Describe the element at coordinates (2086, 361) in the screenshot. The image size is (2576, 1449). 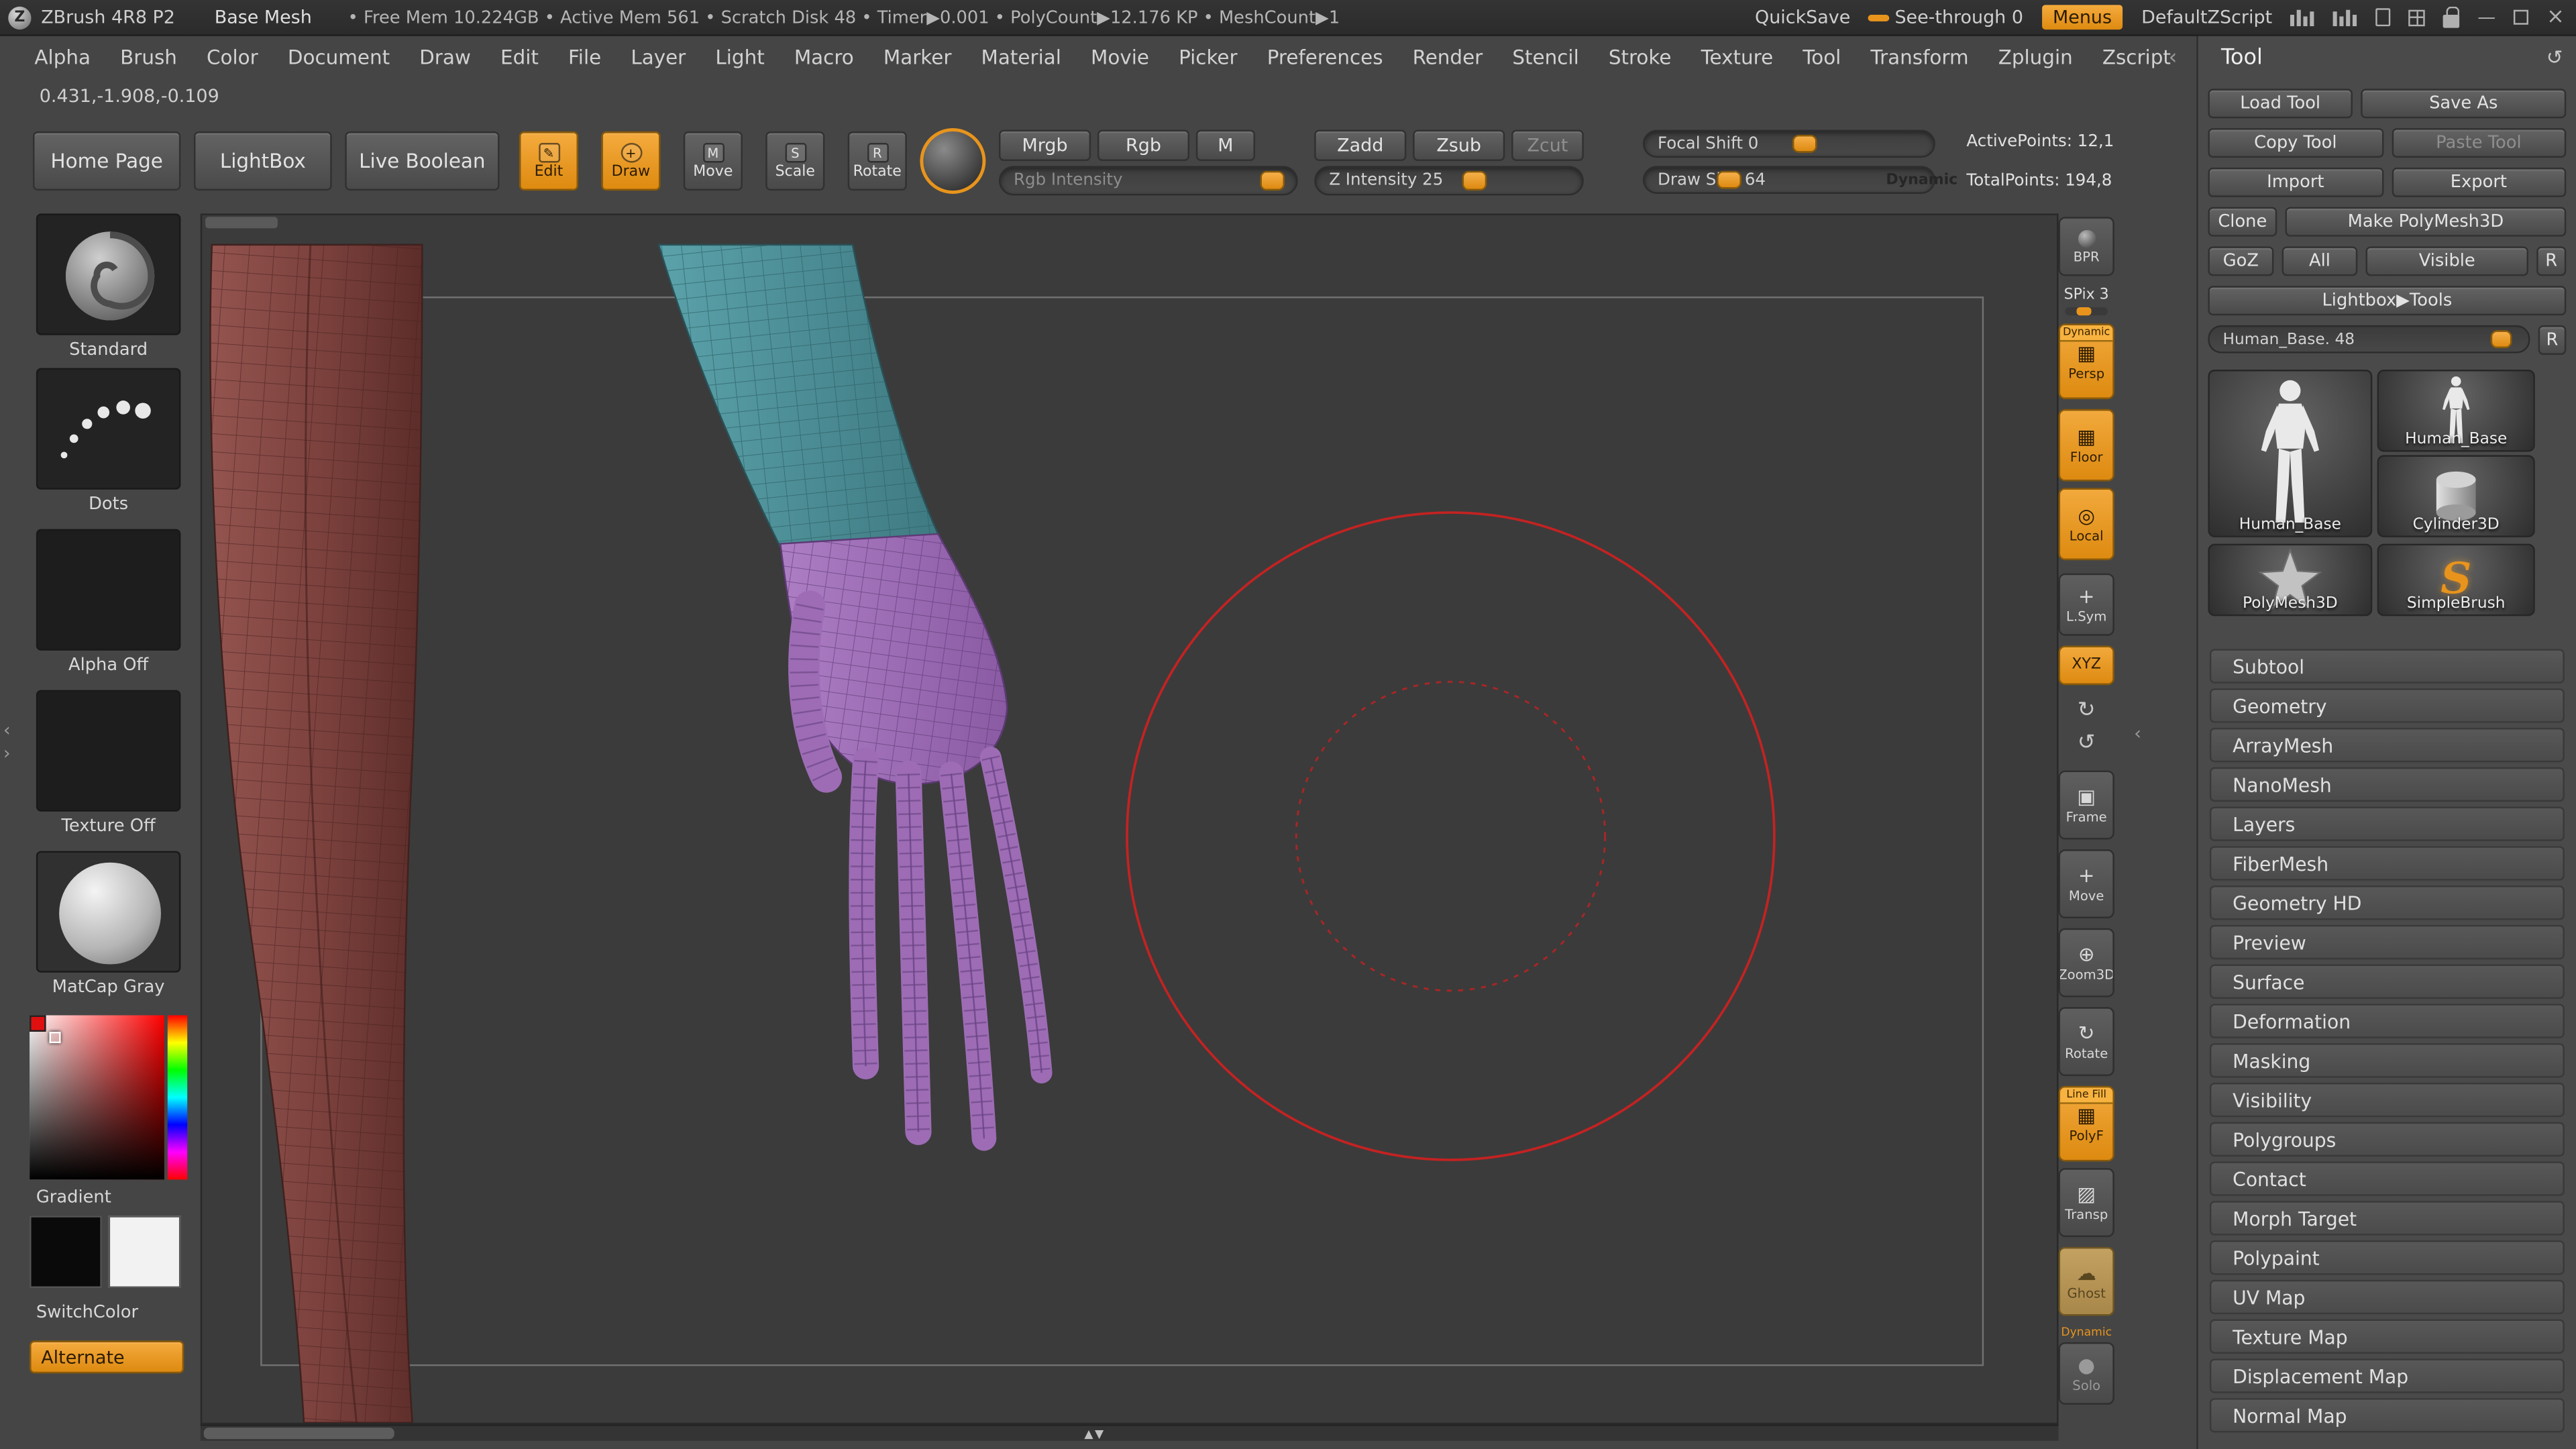
I see `perspective-button: Dynamic ▦ Persp` at that location.